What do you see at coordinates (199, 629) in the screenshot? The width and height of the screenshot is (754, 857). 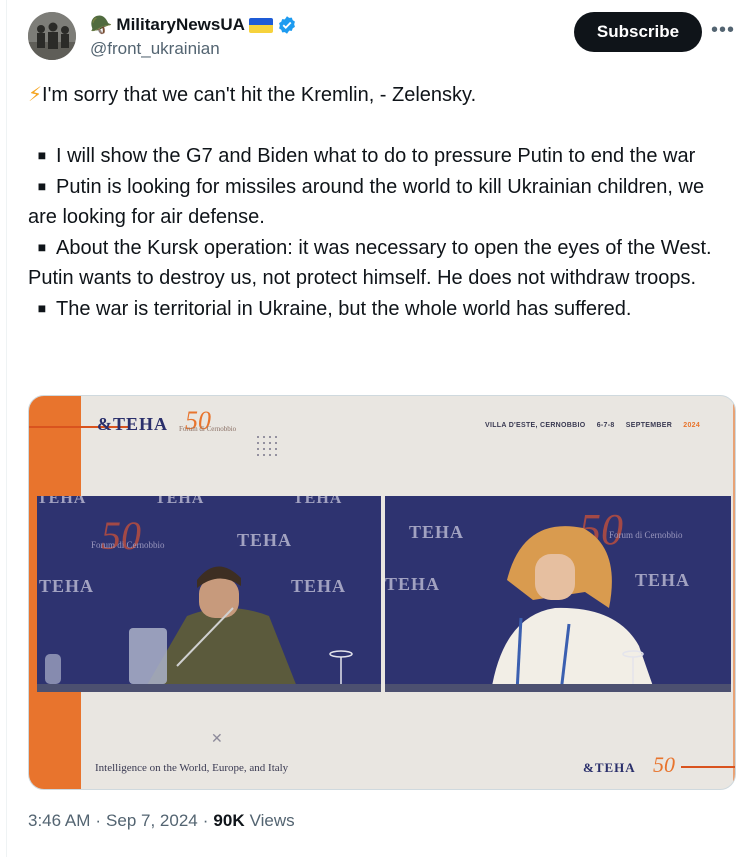 I see `speaker-figure` at bounding box center [199, 629].